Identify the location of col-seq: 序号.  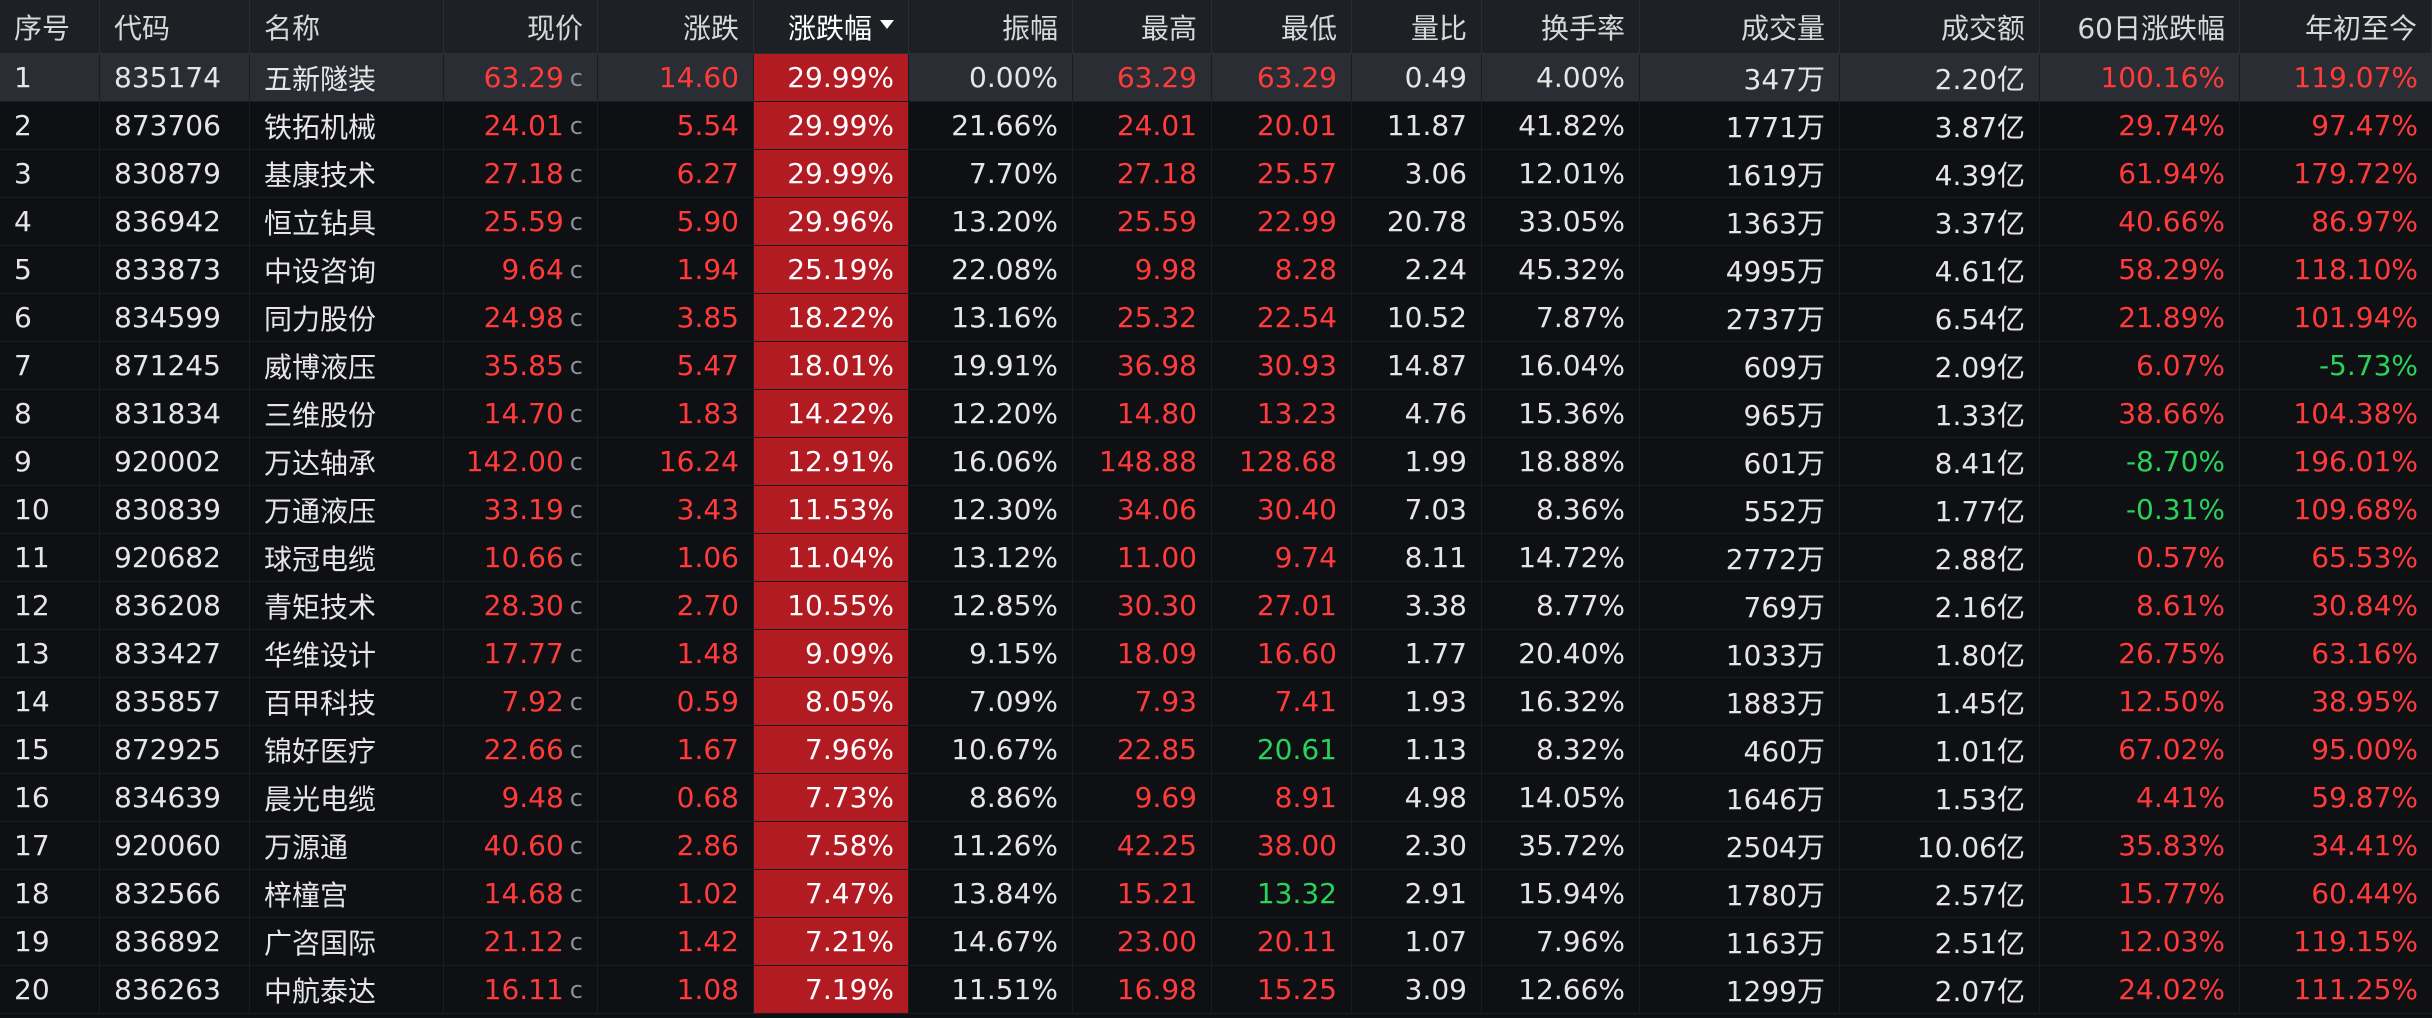
(50, 26).